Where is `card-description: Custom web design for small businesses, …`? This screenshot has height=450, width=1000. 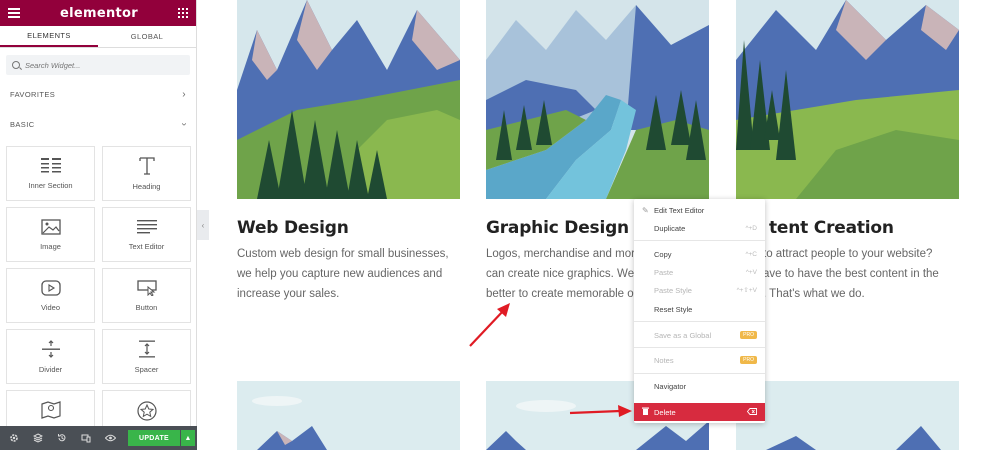 card-description: Custom web design for small businesses, … is located at coordinates (348, 274).